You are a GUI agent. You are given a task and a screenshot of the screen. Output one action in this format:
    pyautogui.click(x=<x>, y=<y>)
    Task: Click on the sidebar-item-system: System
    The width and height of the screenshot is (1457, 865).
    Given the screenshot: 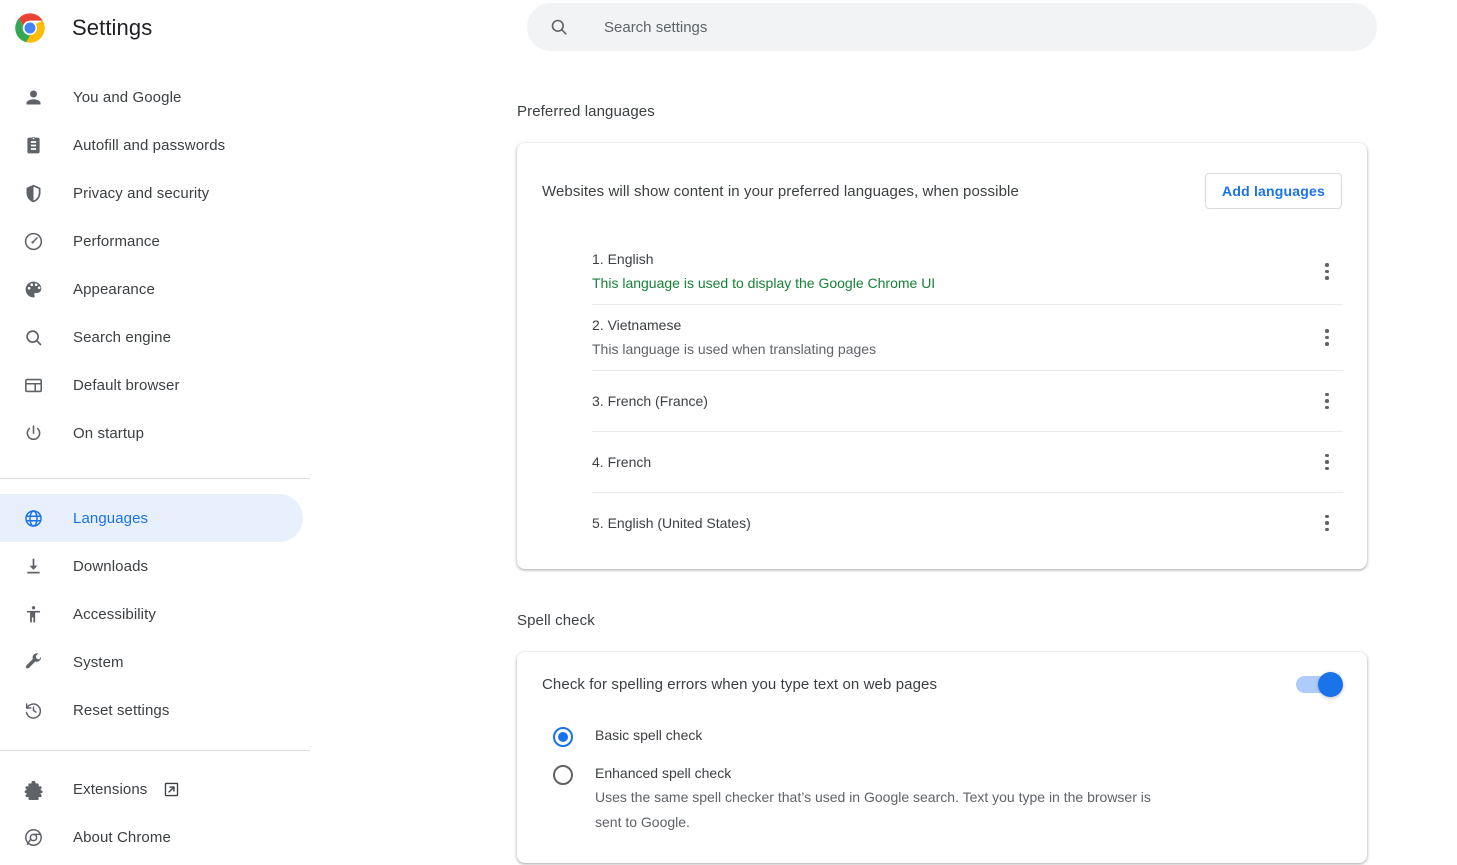 What is the action you would take?
    pyautogui.click(x=155, y=662)
    